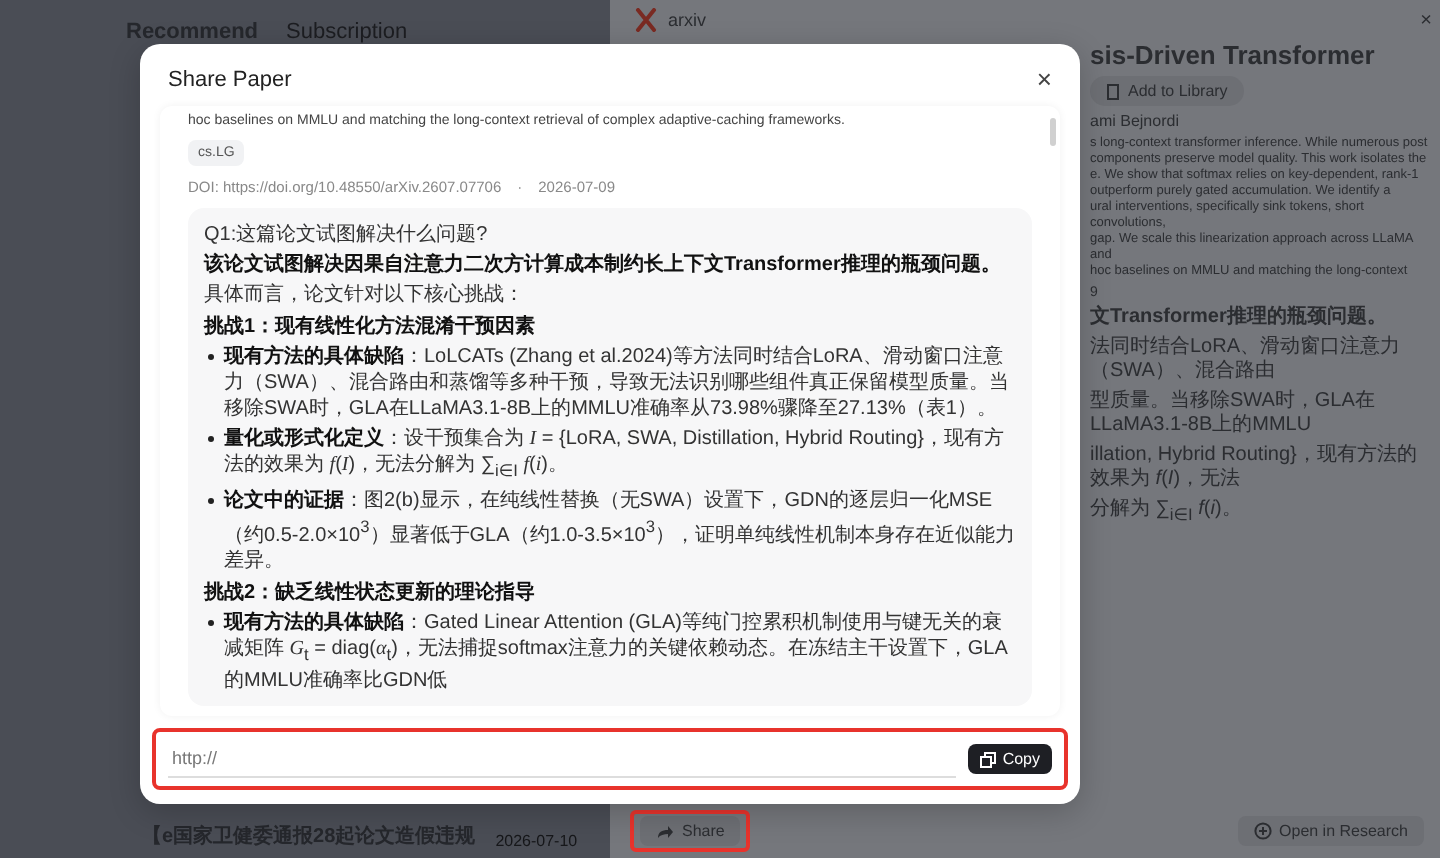  What do you see at coordinates (1239, 318) in the screenshot?
I see `summary-line: 文Transformer推理的瓶颈问题。` at bounding box center [1239, 318].